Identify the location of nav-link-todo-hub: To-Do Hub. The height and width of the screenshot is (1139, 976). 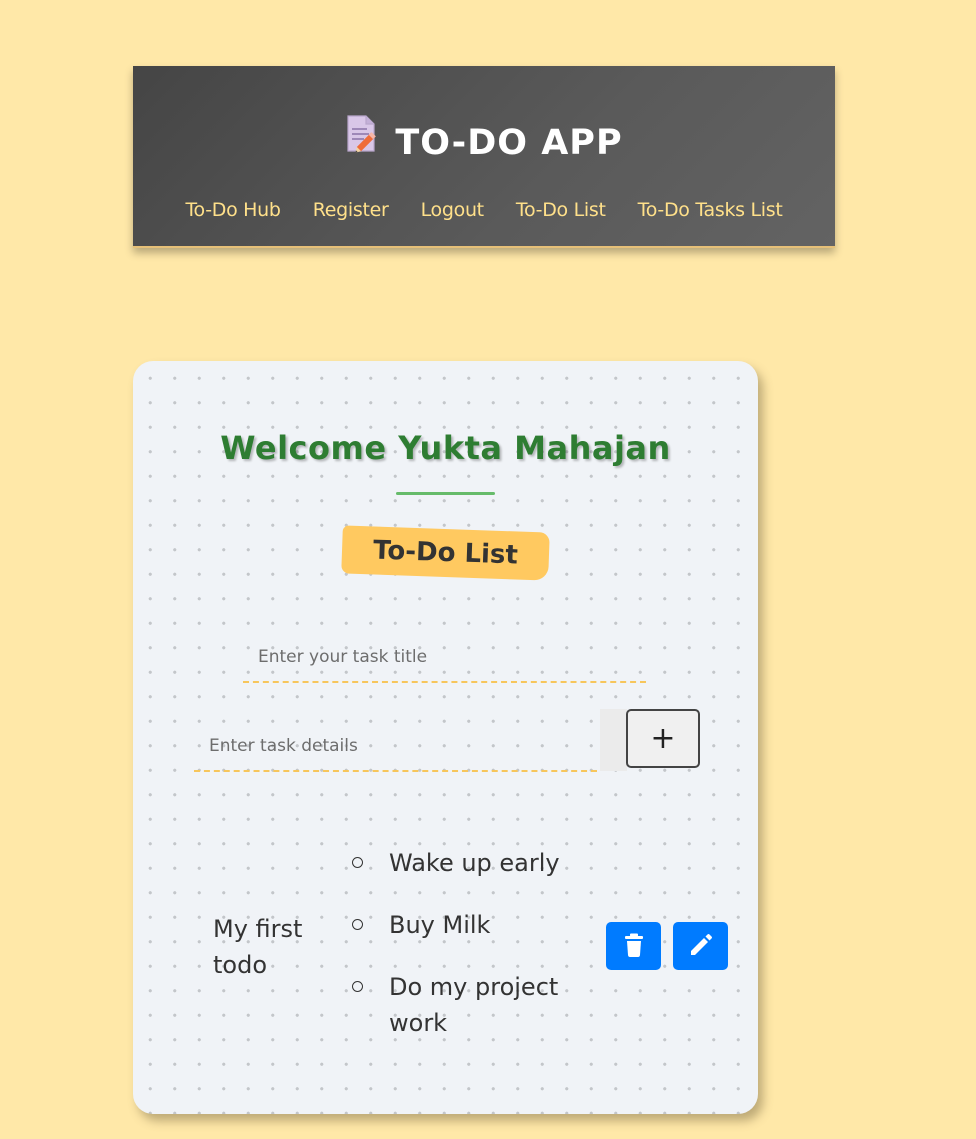
(233, 210).